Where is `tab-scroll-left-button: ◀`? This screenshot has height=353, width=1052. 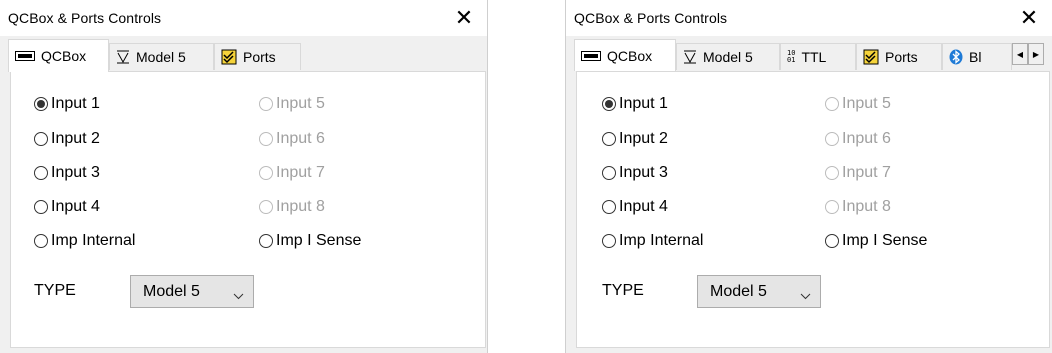 tab-scroll-left-button: ◀ is located at coordinates (1020, 54).